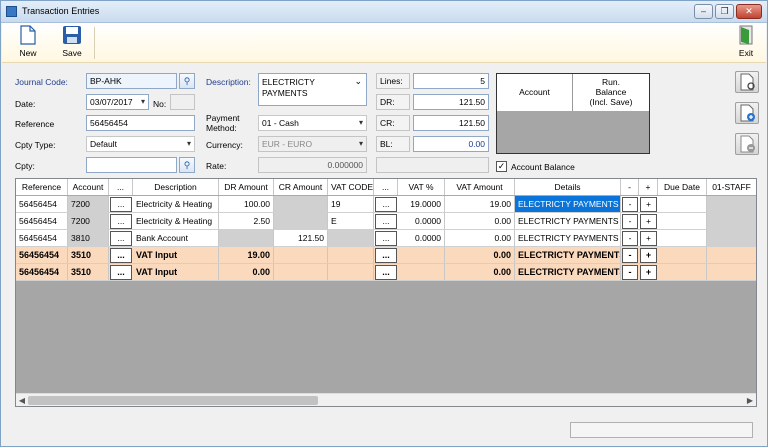  What do you see at coordinates (648, 187) in the screenshot?
I see `header-col-plus: +` at bounding box center [648, 187].